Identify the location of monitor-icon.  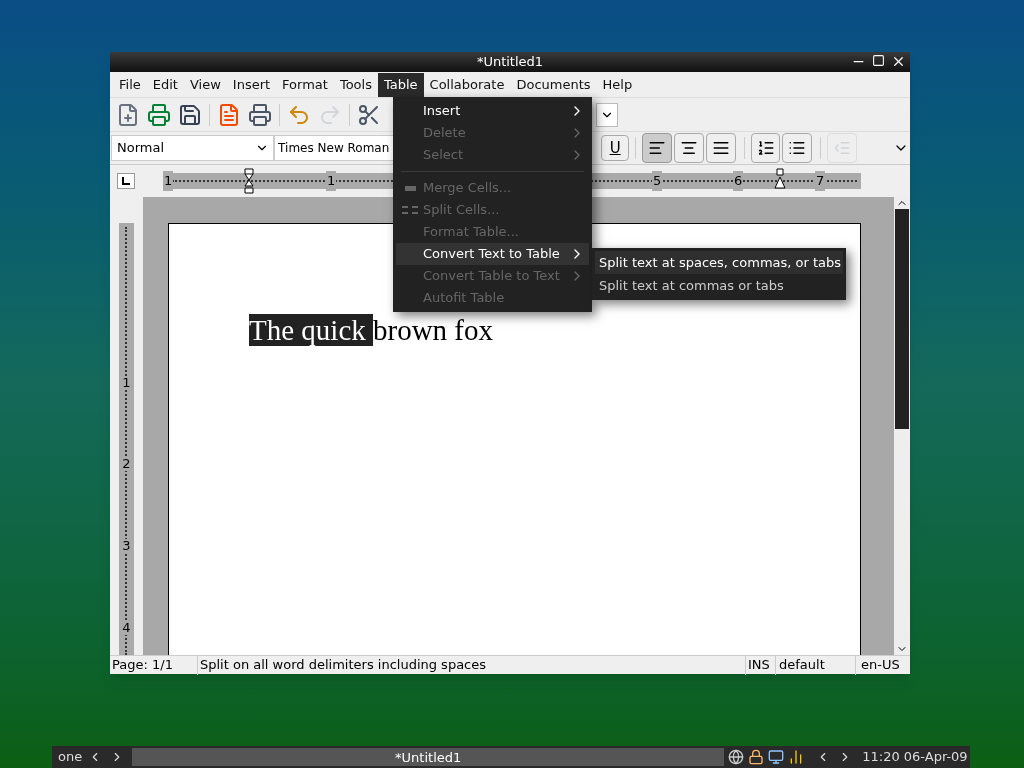
(776, 757).